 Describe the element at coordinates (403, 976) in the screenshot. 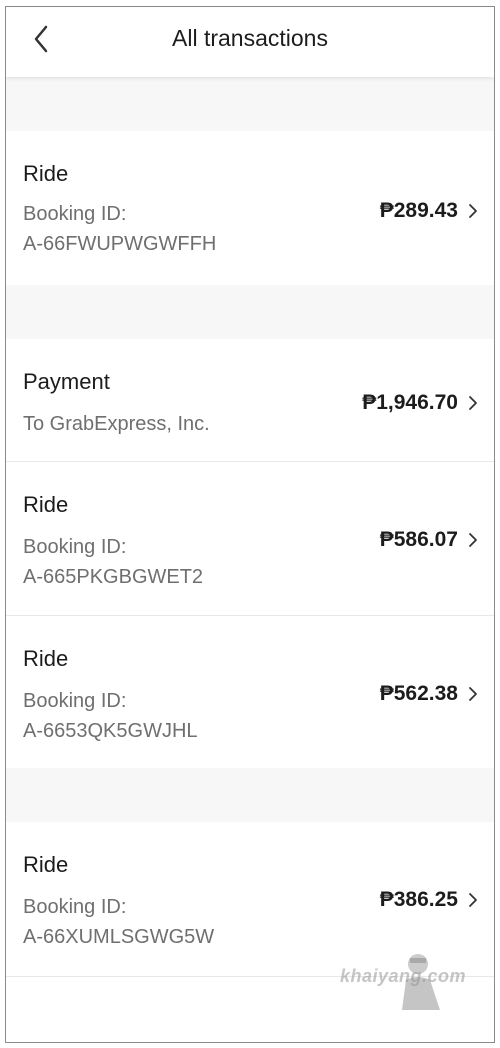

I see `watermark: khaiyang.com` at that location.